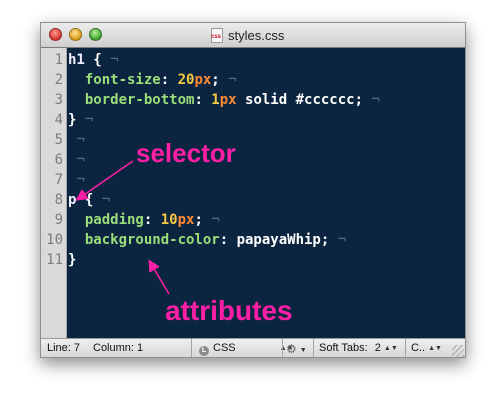 The height and width of the screenshot is (408, 503). I want to click on code-line: }, so click(72, 260).